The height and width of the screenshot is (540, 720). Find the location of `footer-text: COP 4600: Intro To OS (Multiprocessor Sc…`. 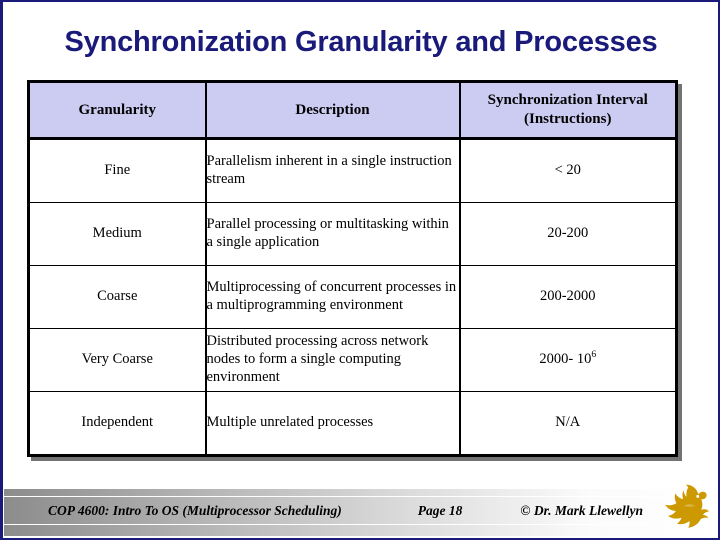

footer-text: COP 4600: Intro To OS (Multiprocessor Sc… is located at coordinates (324, 510).